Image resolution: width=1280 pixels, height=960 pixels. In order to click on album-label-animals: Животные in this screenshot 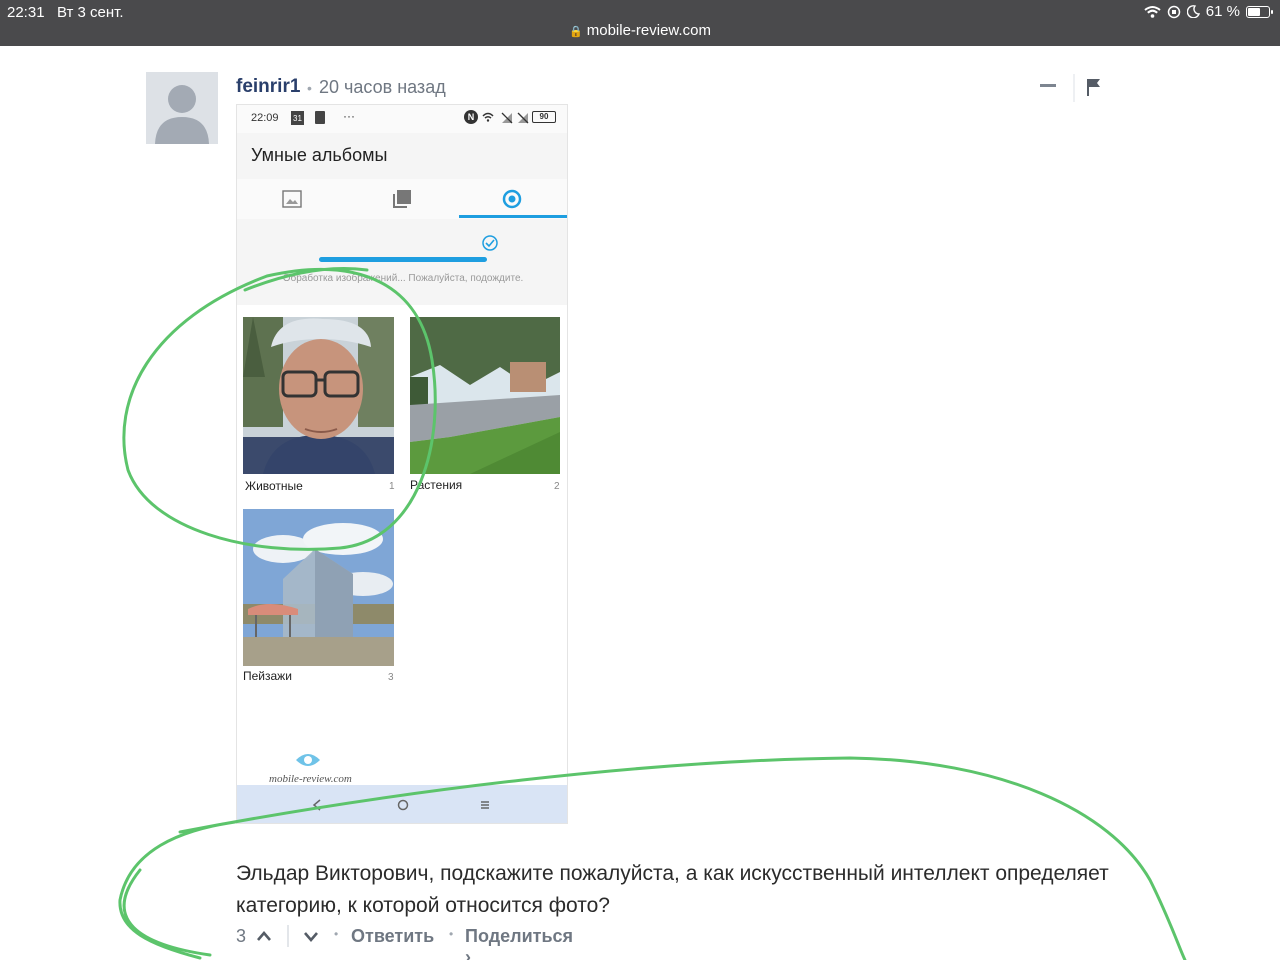, I will do `click(274, 486)`.